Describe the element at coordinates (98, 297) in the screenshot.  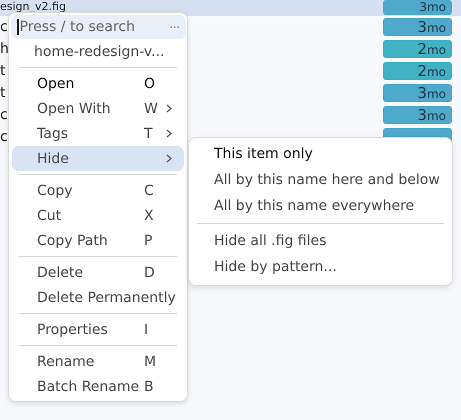
I see `menu-item: Delete Permanently` at that location.